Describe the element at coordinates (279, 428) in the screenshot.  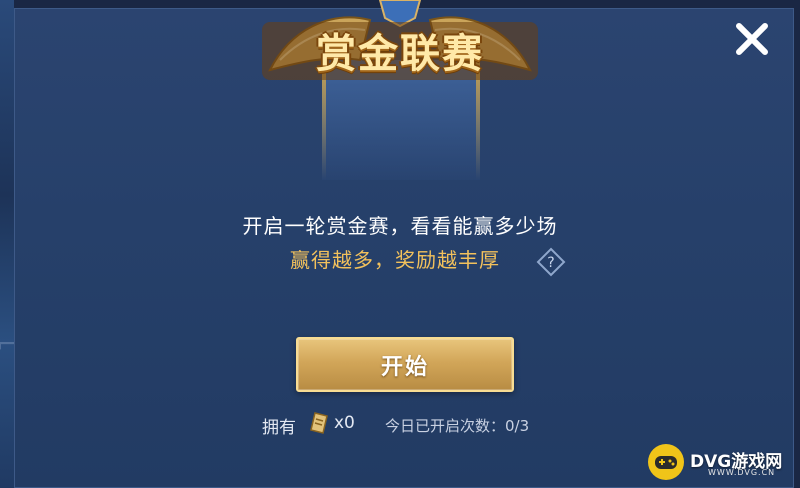
I see `owned-label: 拥有` at that location.